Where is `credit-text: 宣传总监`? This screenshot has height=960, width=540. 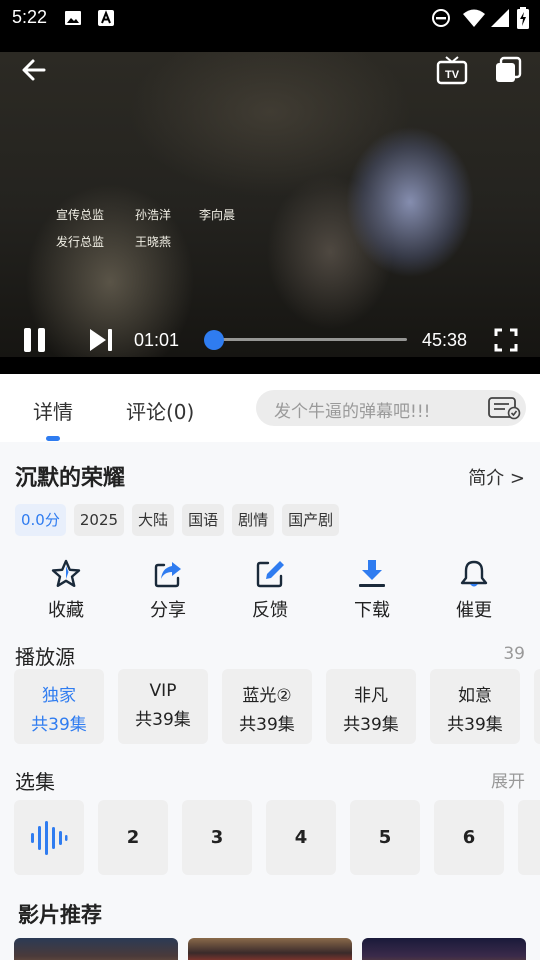 credit-text: 宣传总监 is located at coordinates (80, 215).